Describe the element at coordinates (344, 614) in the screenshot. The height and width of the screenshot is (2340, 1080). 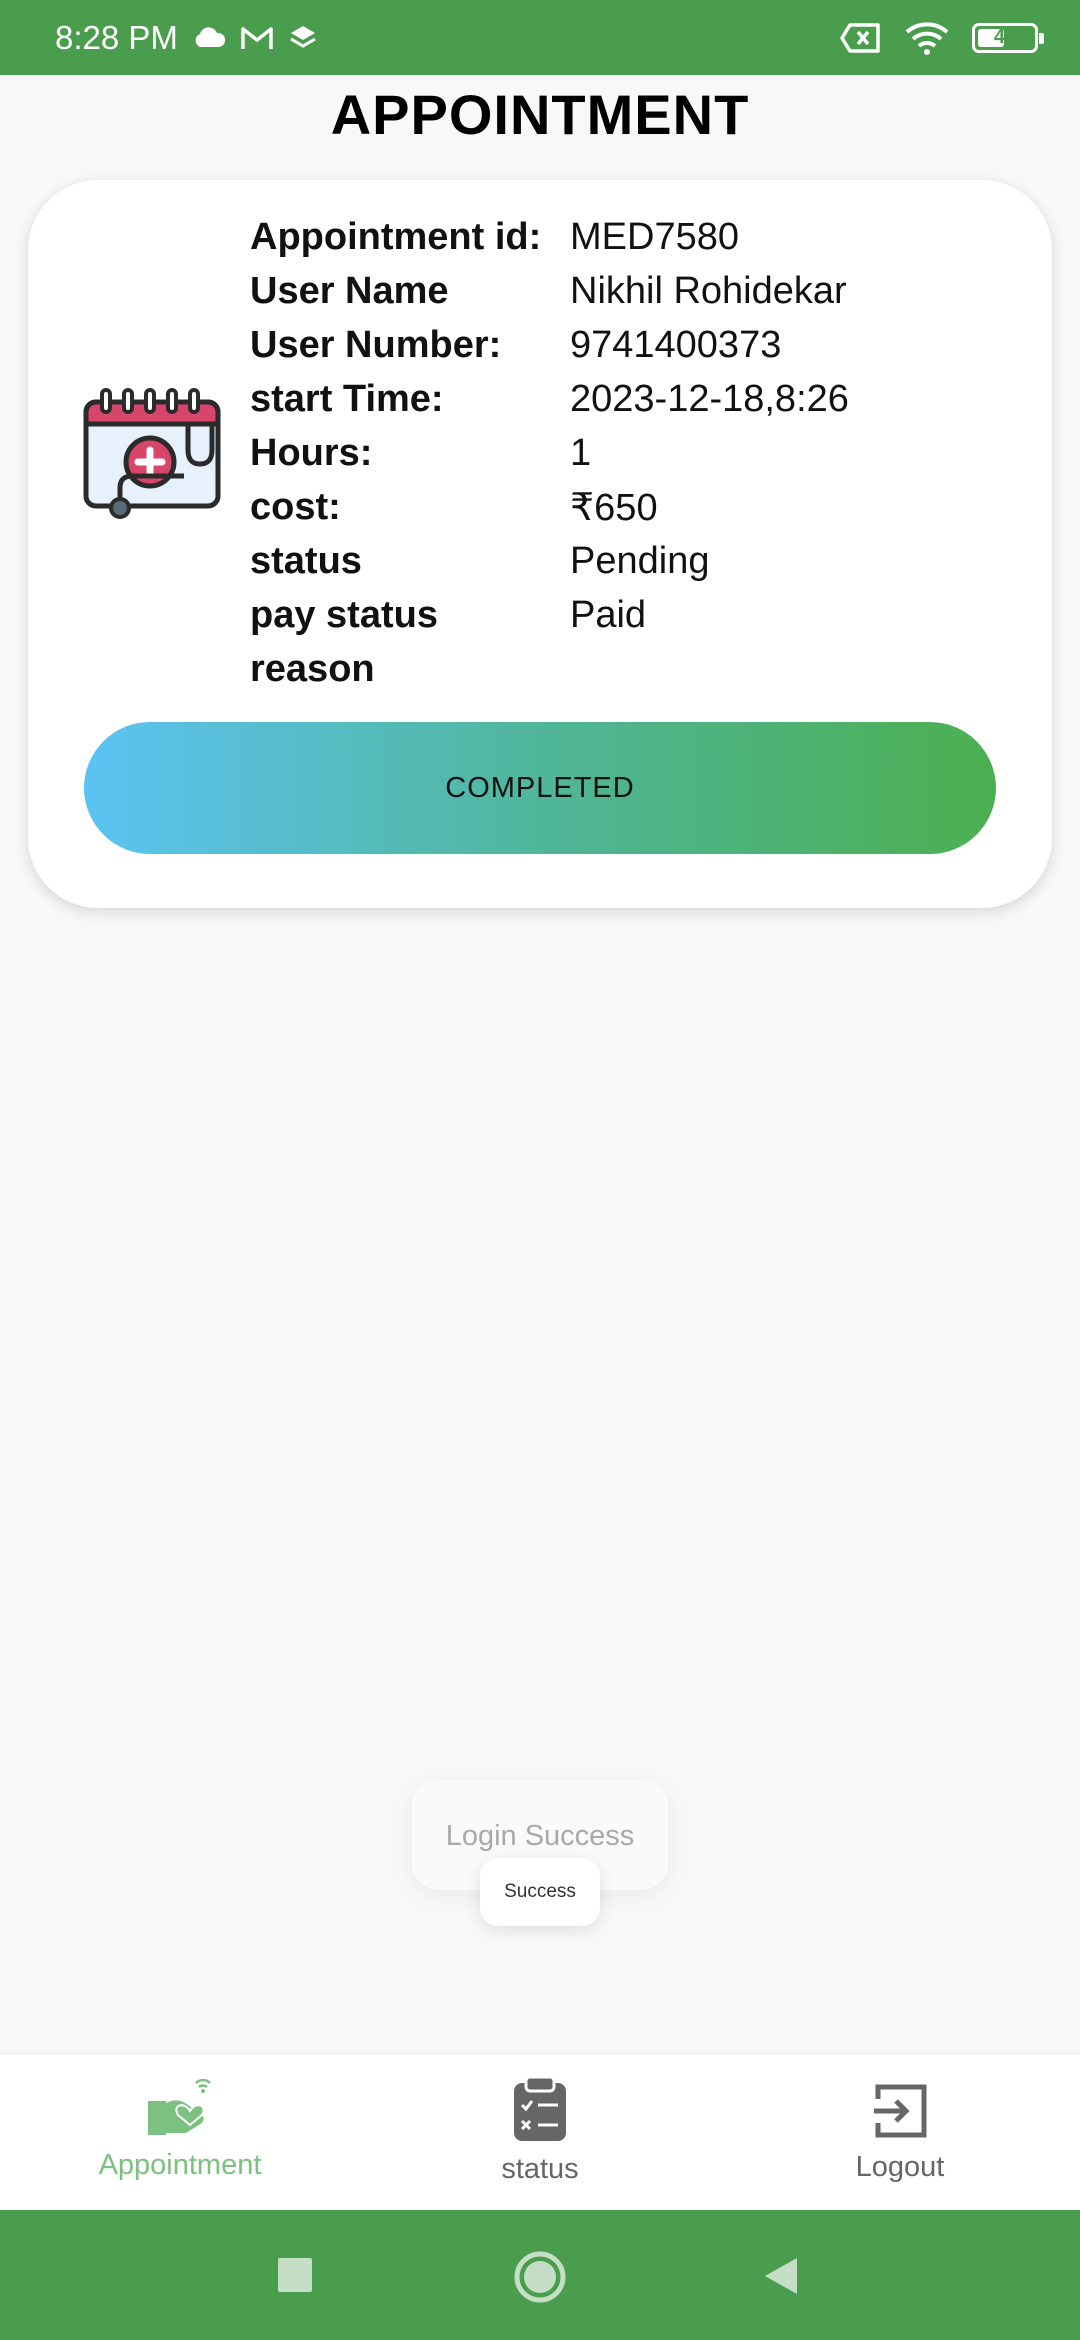
I see `detail-label: pay status` at that location.